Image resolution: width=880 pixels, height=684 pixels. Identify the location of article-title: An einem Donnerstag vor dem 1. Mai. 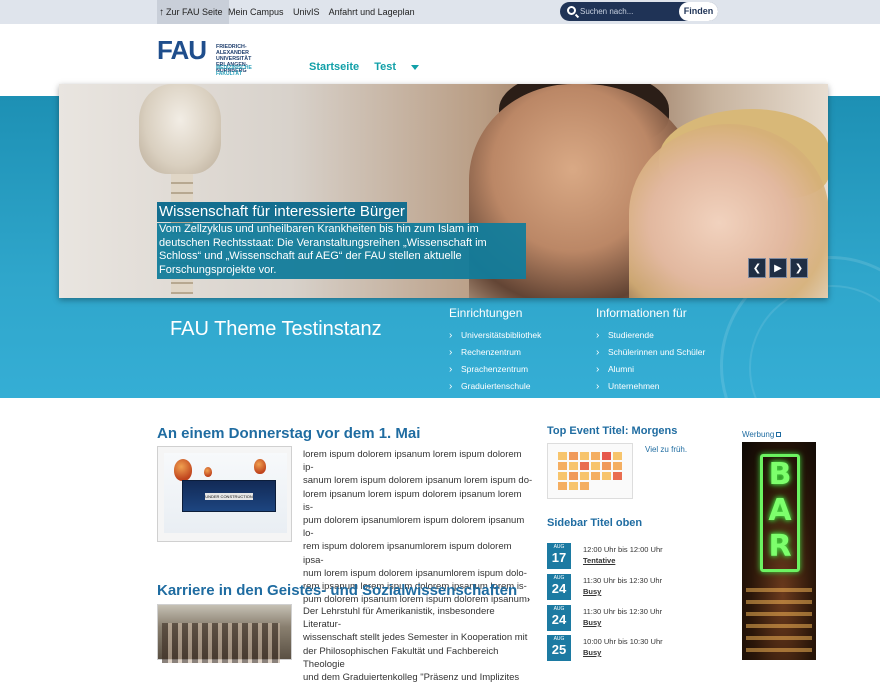
(288, 433).